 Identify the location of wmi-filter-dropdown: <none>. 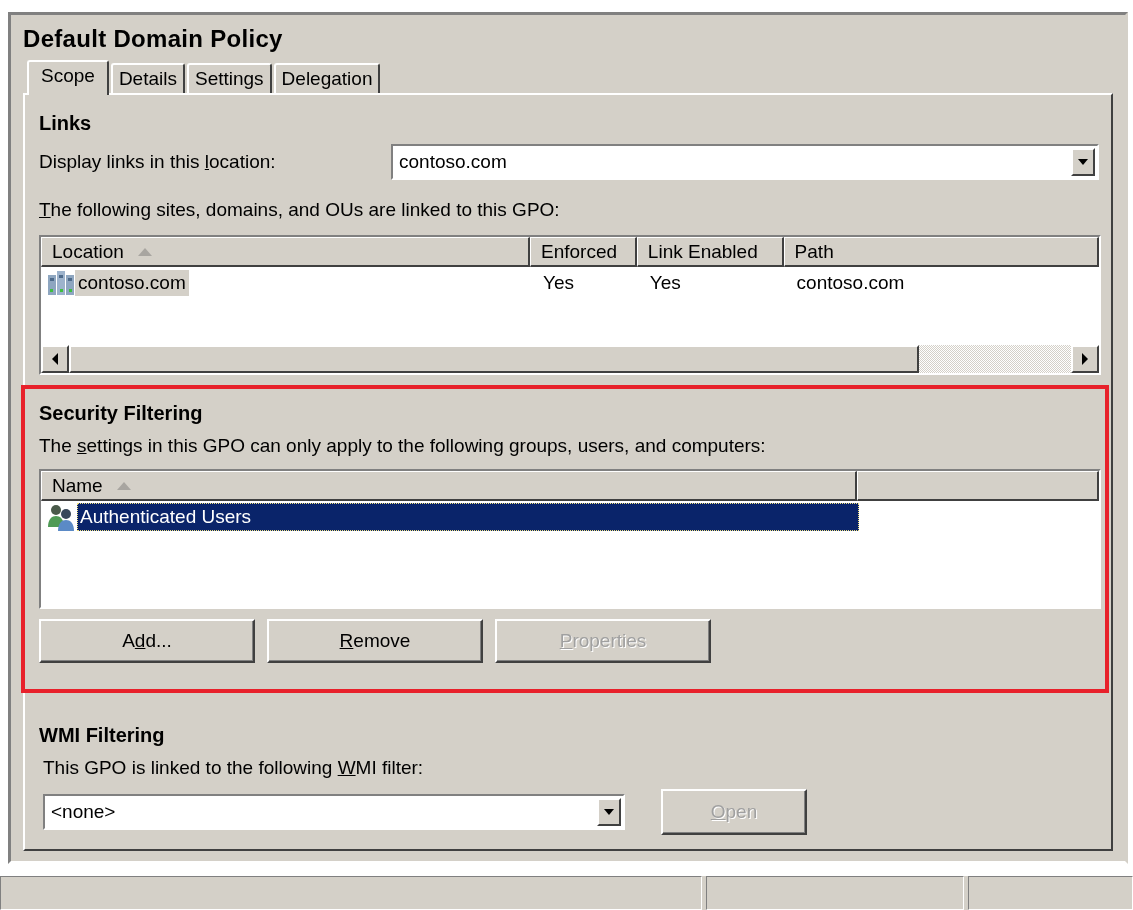
(334, 812).